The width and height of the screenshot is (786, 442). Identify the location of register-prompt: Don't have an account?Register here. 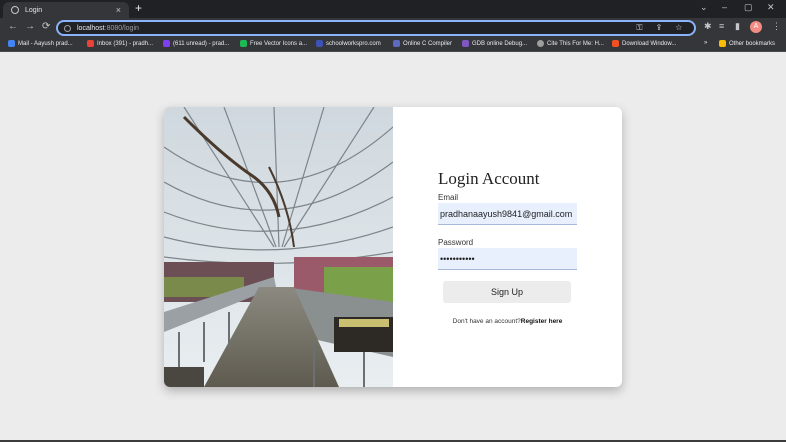
(507, 321).